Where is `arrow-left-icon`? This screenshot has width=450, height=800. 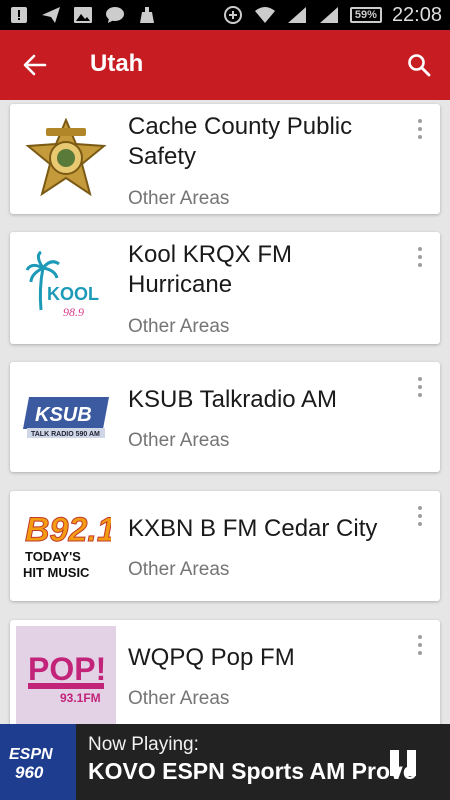
arrow-left-icon is located at coordinates (35, 65).